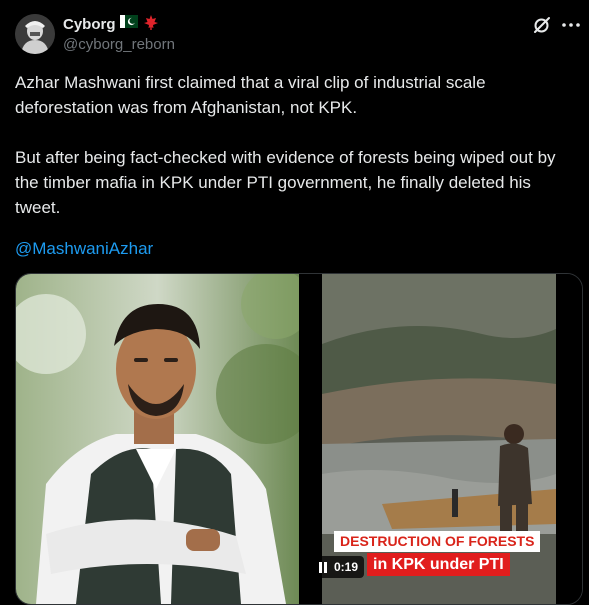 The image size is (589, 605). What do you see at coordinates (569, 439) in the screenshot?
I see `video-letterbox-right` at bounding box center [569, 439].